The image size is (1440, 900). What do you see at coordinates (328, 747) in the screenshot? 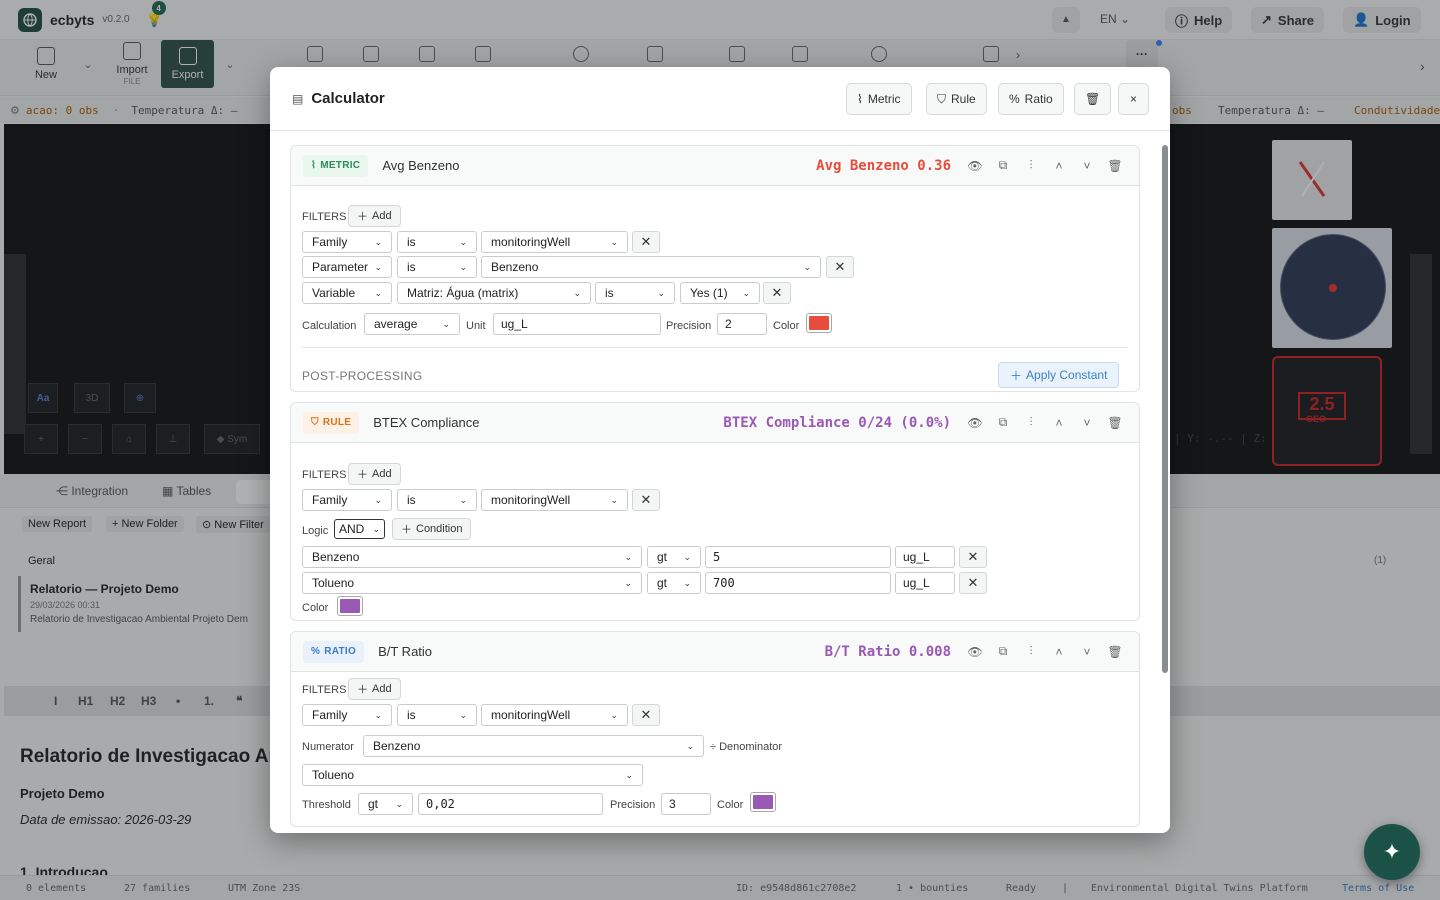
I see `numerator-label: Numerator` at bounding box center [328, 747].